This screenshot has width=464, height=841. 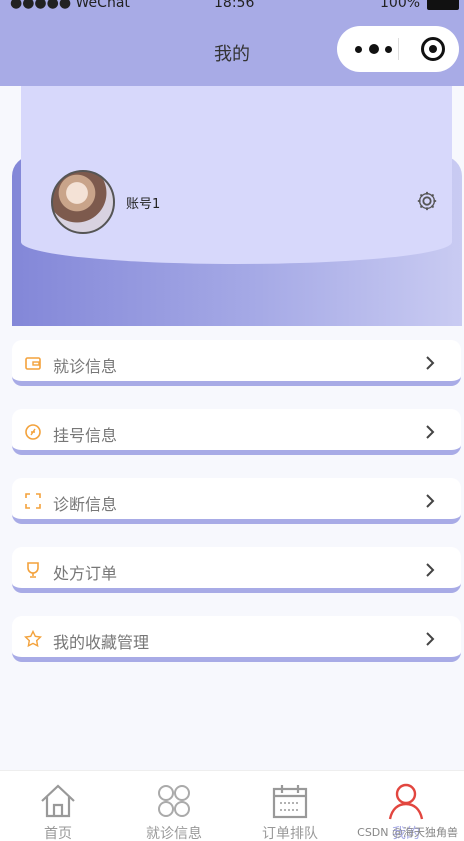 I want to click on tab-visit-info: 就诊信息, so click(x=174, y=806).